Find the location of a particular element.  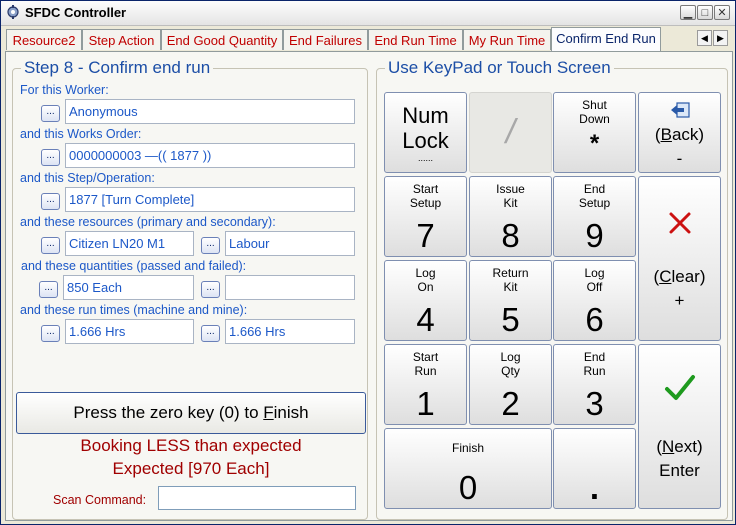

back-key: (Back) - is located at coordinates (679, 132).